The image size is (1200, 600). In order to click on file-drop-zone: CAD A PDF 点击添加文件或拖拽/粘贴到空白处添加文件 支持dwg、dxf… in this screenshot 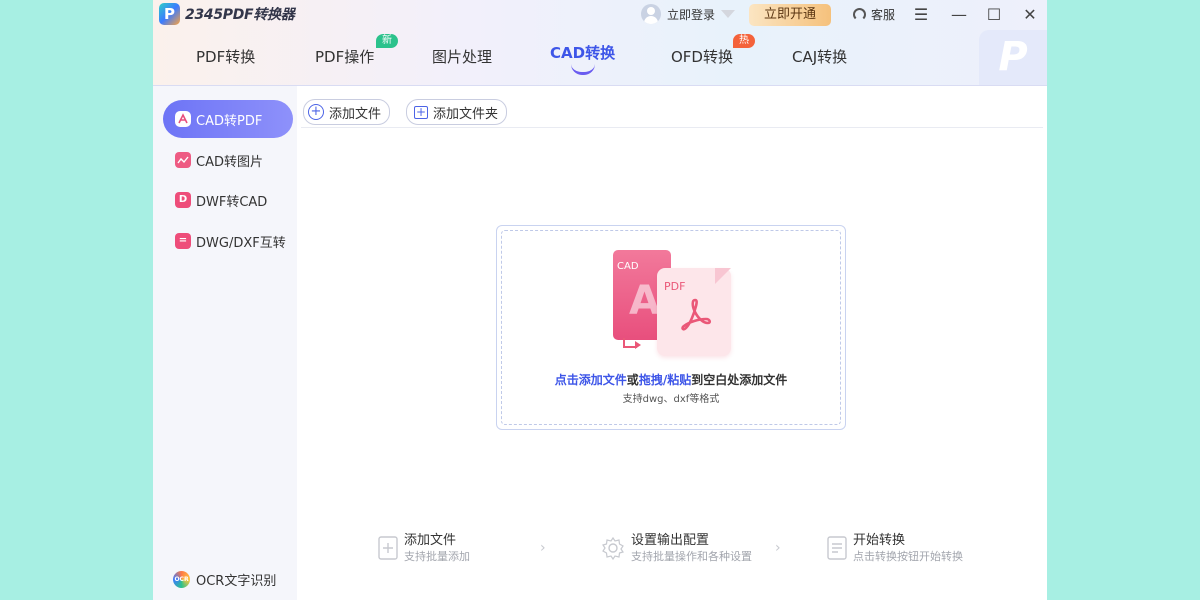, I will do `click(671, 327)`.